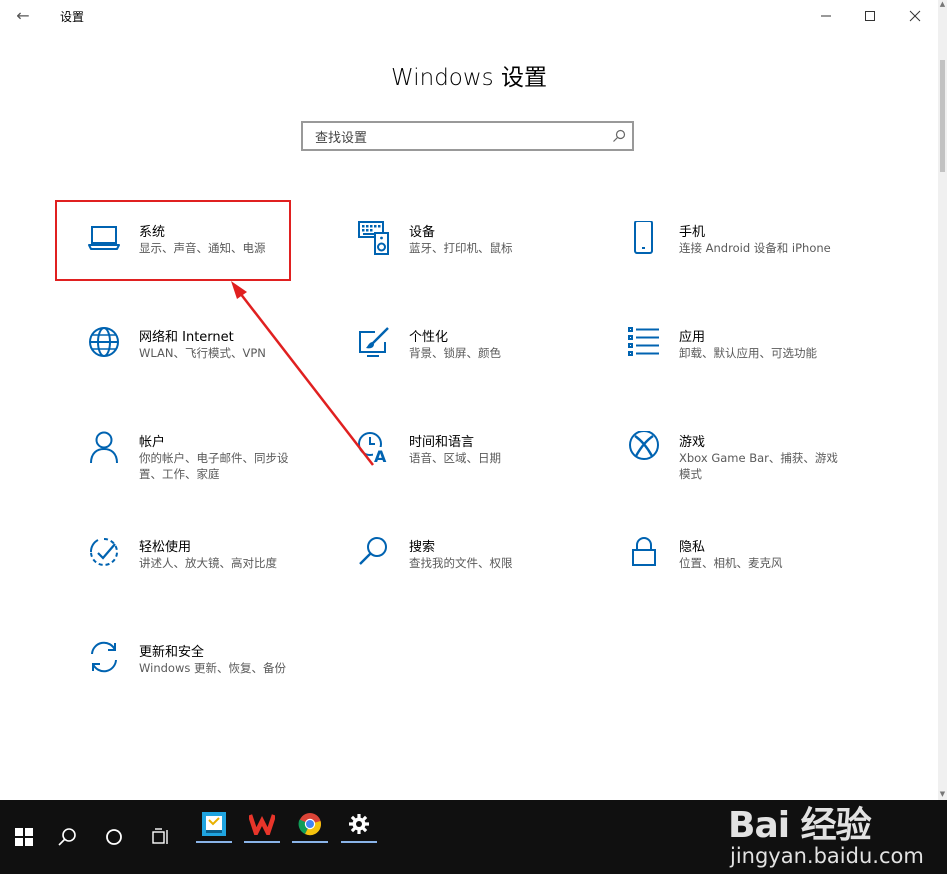 The image size is (947, 874). What do you see at coordinates (23, 16) in the screenshot?
I see `back-arrow-icon: ←` at bounding box center [23, 16].